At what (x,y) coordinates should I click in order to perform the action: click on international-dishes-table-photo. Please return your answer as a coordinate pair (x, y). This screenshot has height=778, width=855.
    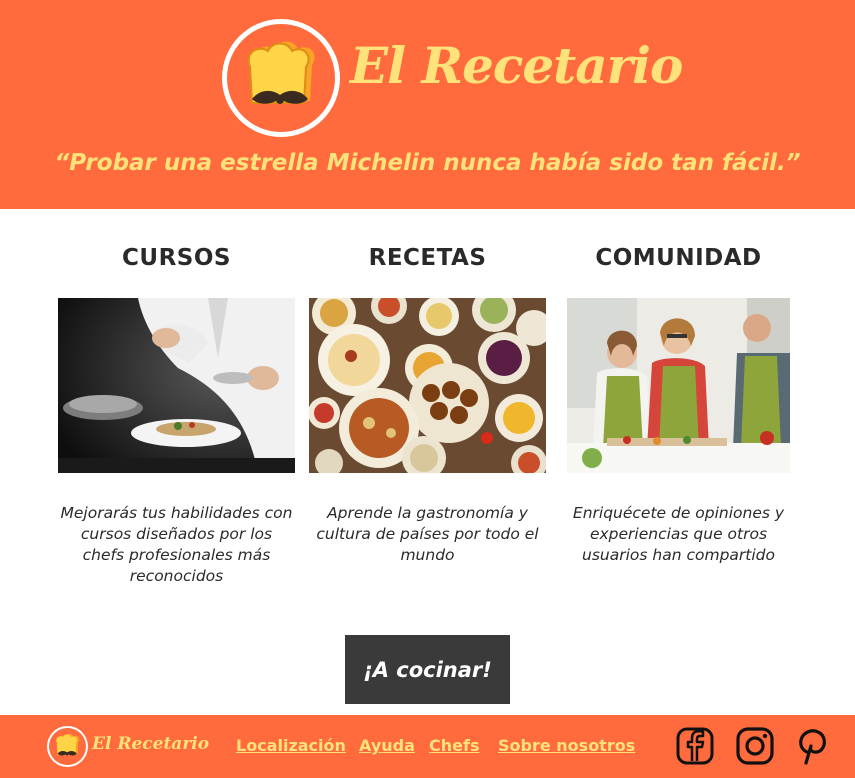
    Looking at the image, I should click on (427, 385).